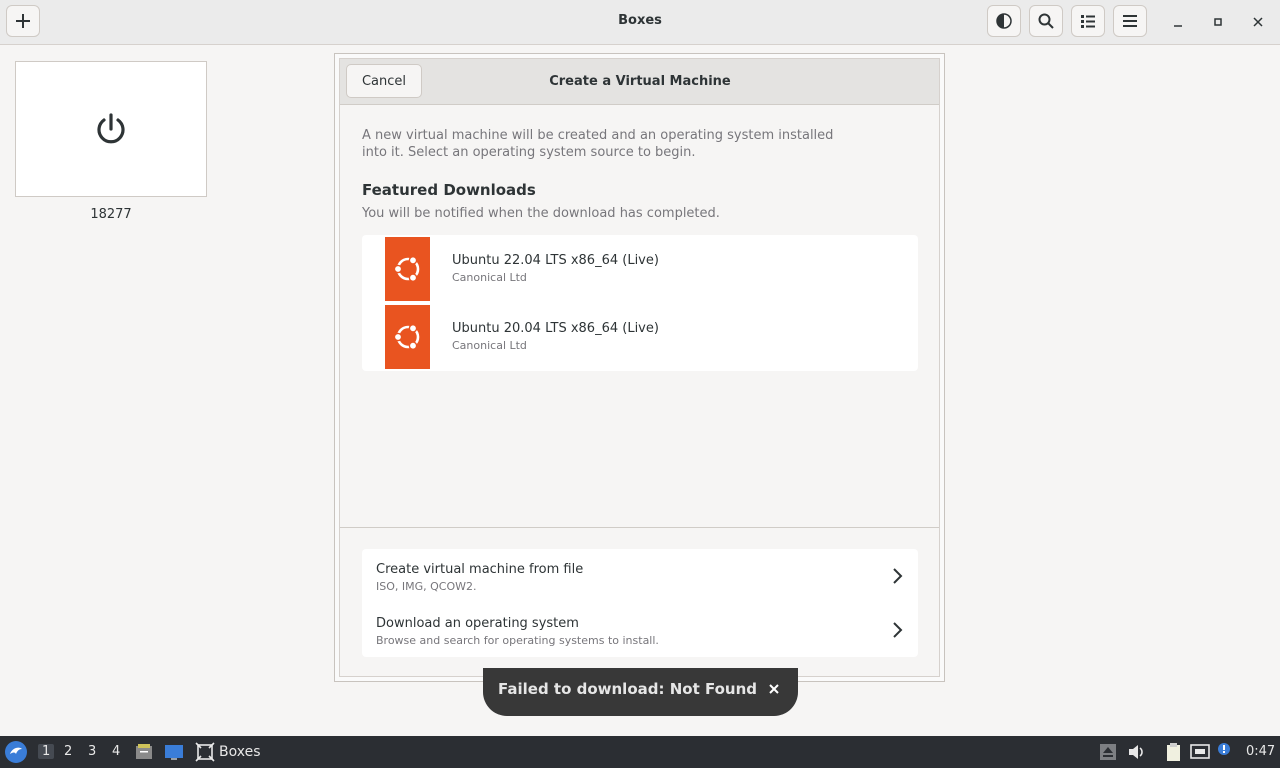 This screenshot has height=768, width=1280. I want to click on desktop-icon, so click(174, 752).